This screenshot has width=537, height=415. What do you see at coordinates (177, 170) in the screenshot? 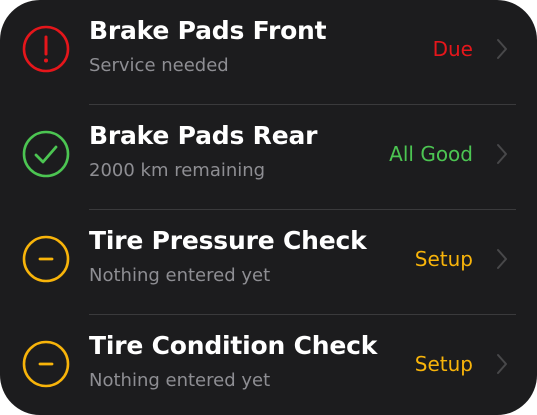
I see `item-subtitle: 2000 km remaining` at bounding box center [177, 170].